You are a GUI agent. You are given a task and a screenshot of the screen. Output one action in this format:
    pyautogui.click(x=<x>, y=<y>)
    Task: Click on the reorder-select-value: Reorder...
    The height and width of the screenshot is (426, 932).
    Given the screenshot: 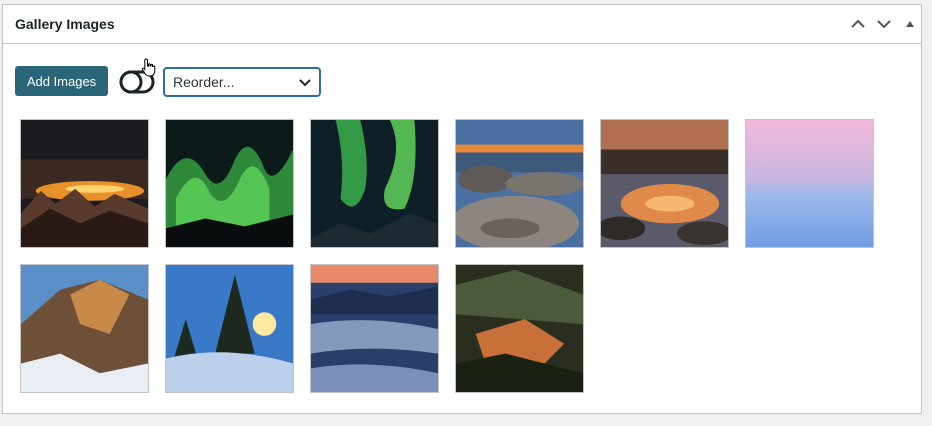 What is the action you would take?
    pyautogui.click(x=204, y=82)
    